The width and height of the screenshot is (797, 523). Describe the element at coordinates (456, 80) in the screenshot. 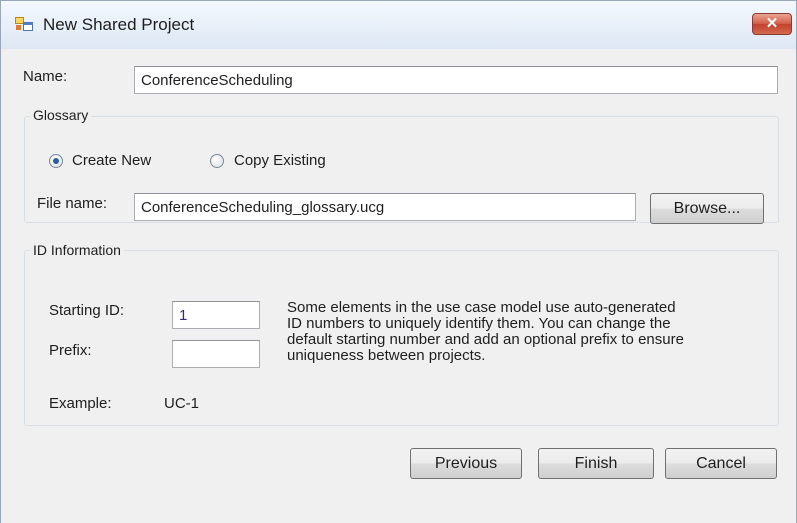

I see `name-input: ConferenceScheduling` at that location.